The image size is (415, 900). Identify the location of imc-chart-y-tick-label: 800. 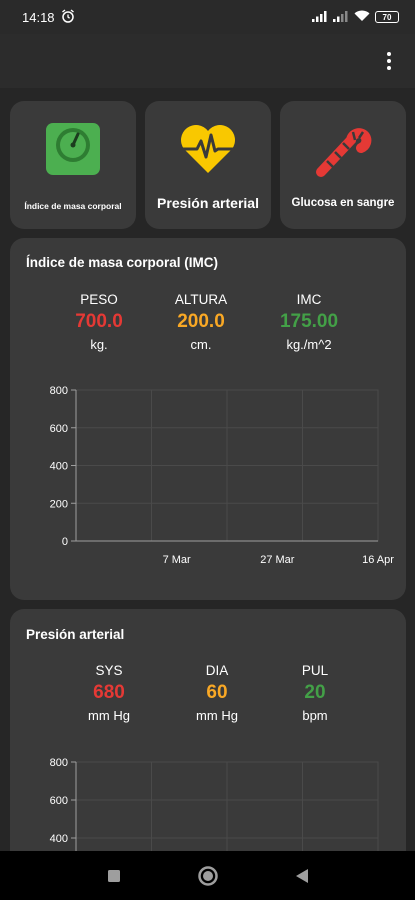
(59, 391).